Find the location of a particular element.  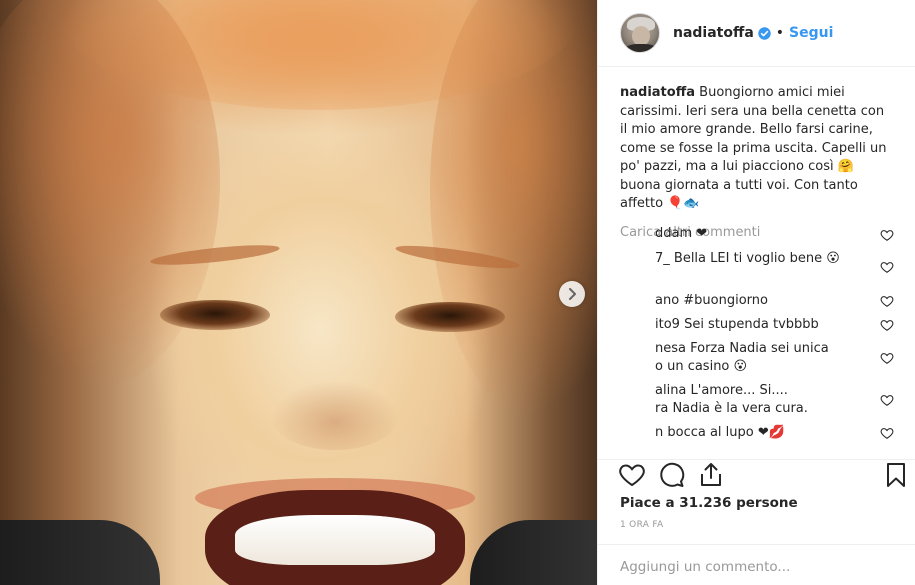

comment-text: 7_ Bella LEI ti voglio bene 😮 is located at coordinates (747, 258).